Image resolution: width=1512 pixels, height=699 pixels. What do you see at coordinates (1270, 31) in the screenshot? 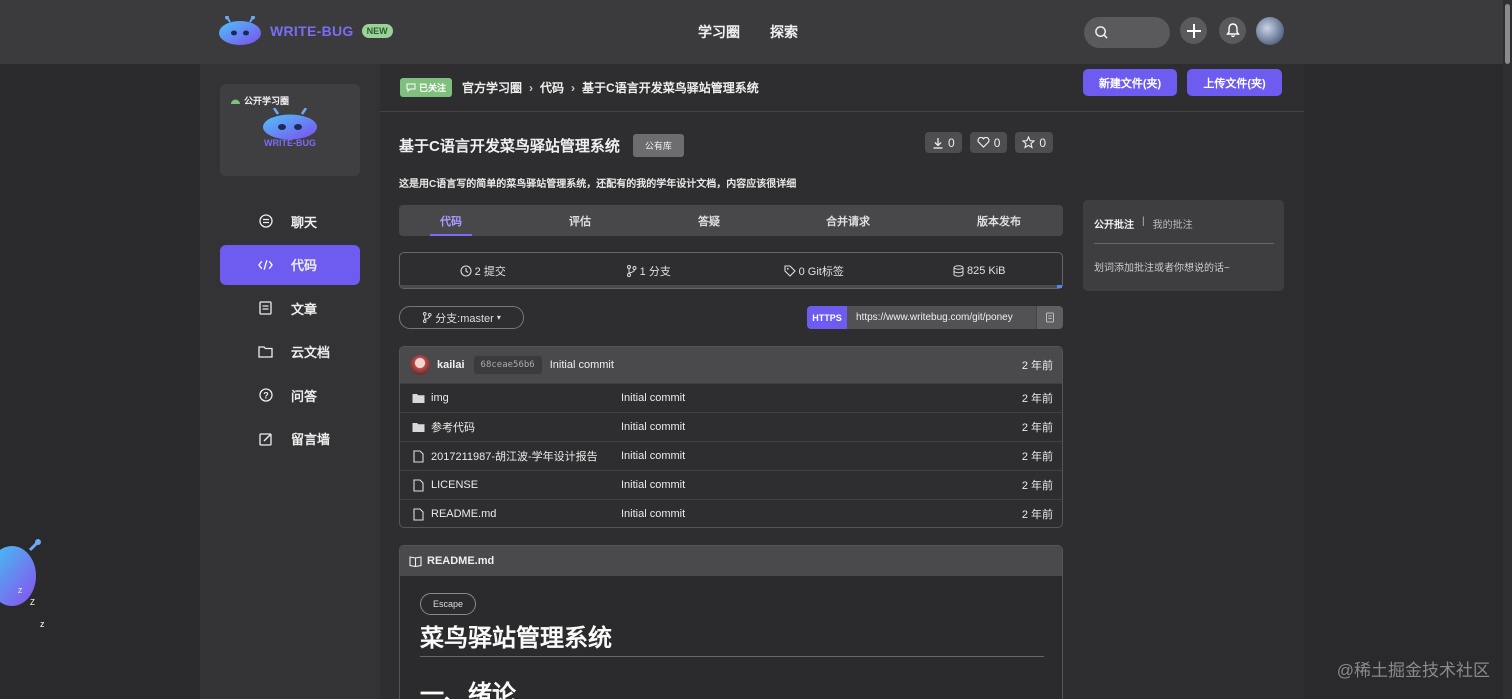
I see `user-avatar` at bounding box center [1270, 31].